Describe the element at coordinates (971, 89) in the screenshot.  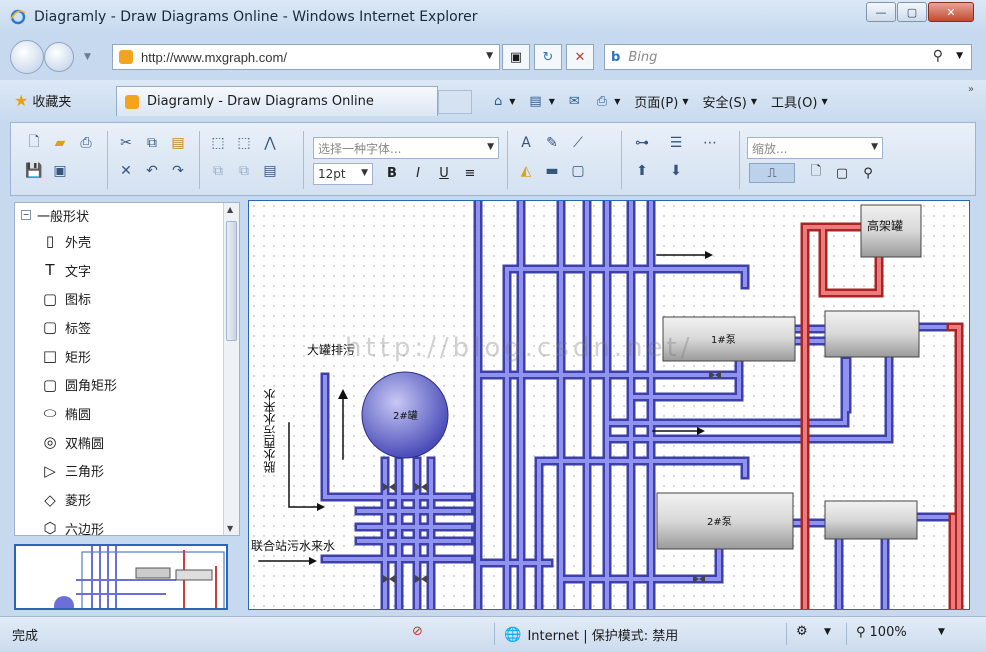
I see `more-commands-icon: »` at that location.